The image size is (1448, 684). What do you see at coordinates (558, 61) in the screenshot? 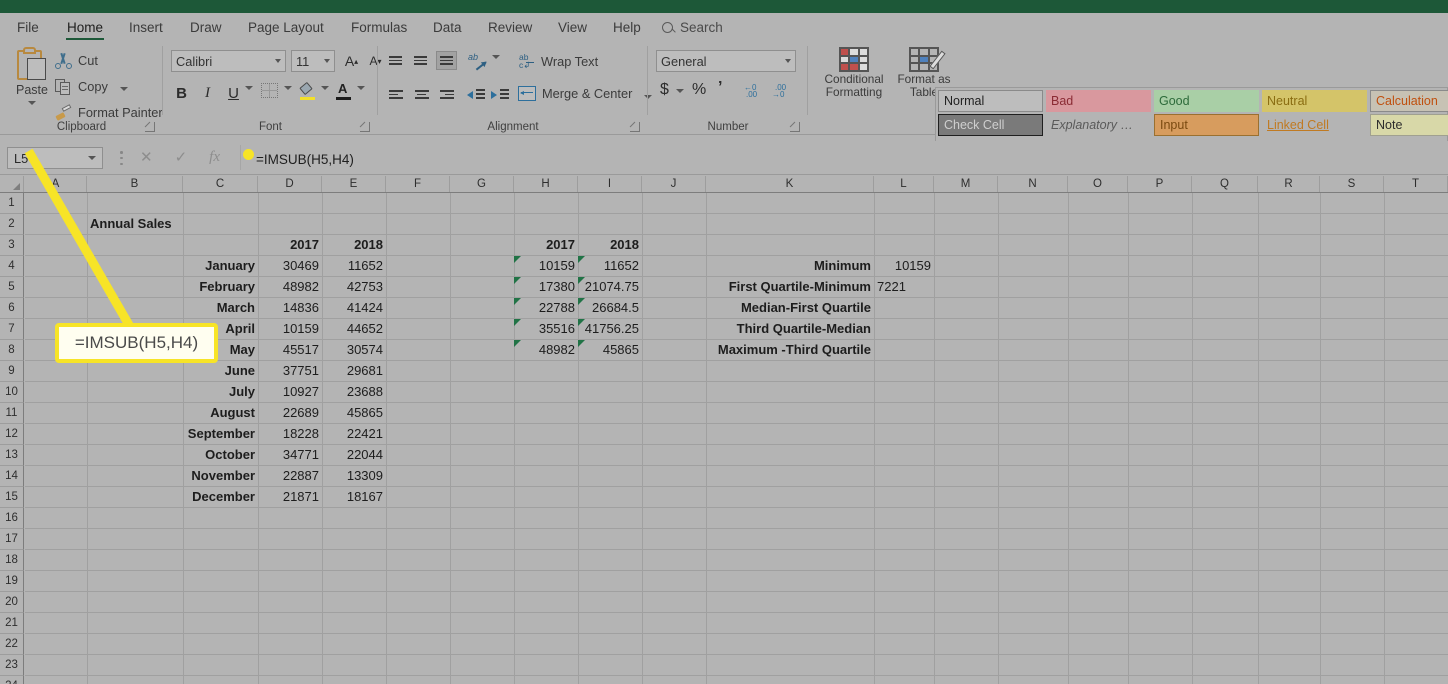
I see `wrap-text-button: ab c↲ Wrap Text` at bounding box center [558, 61].